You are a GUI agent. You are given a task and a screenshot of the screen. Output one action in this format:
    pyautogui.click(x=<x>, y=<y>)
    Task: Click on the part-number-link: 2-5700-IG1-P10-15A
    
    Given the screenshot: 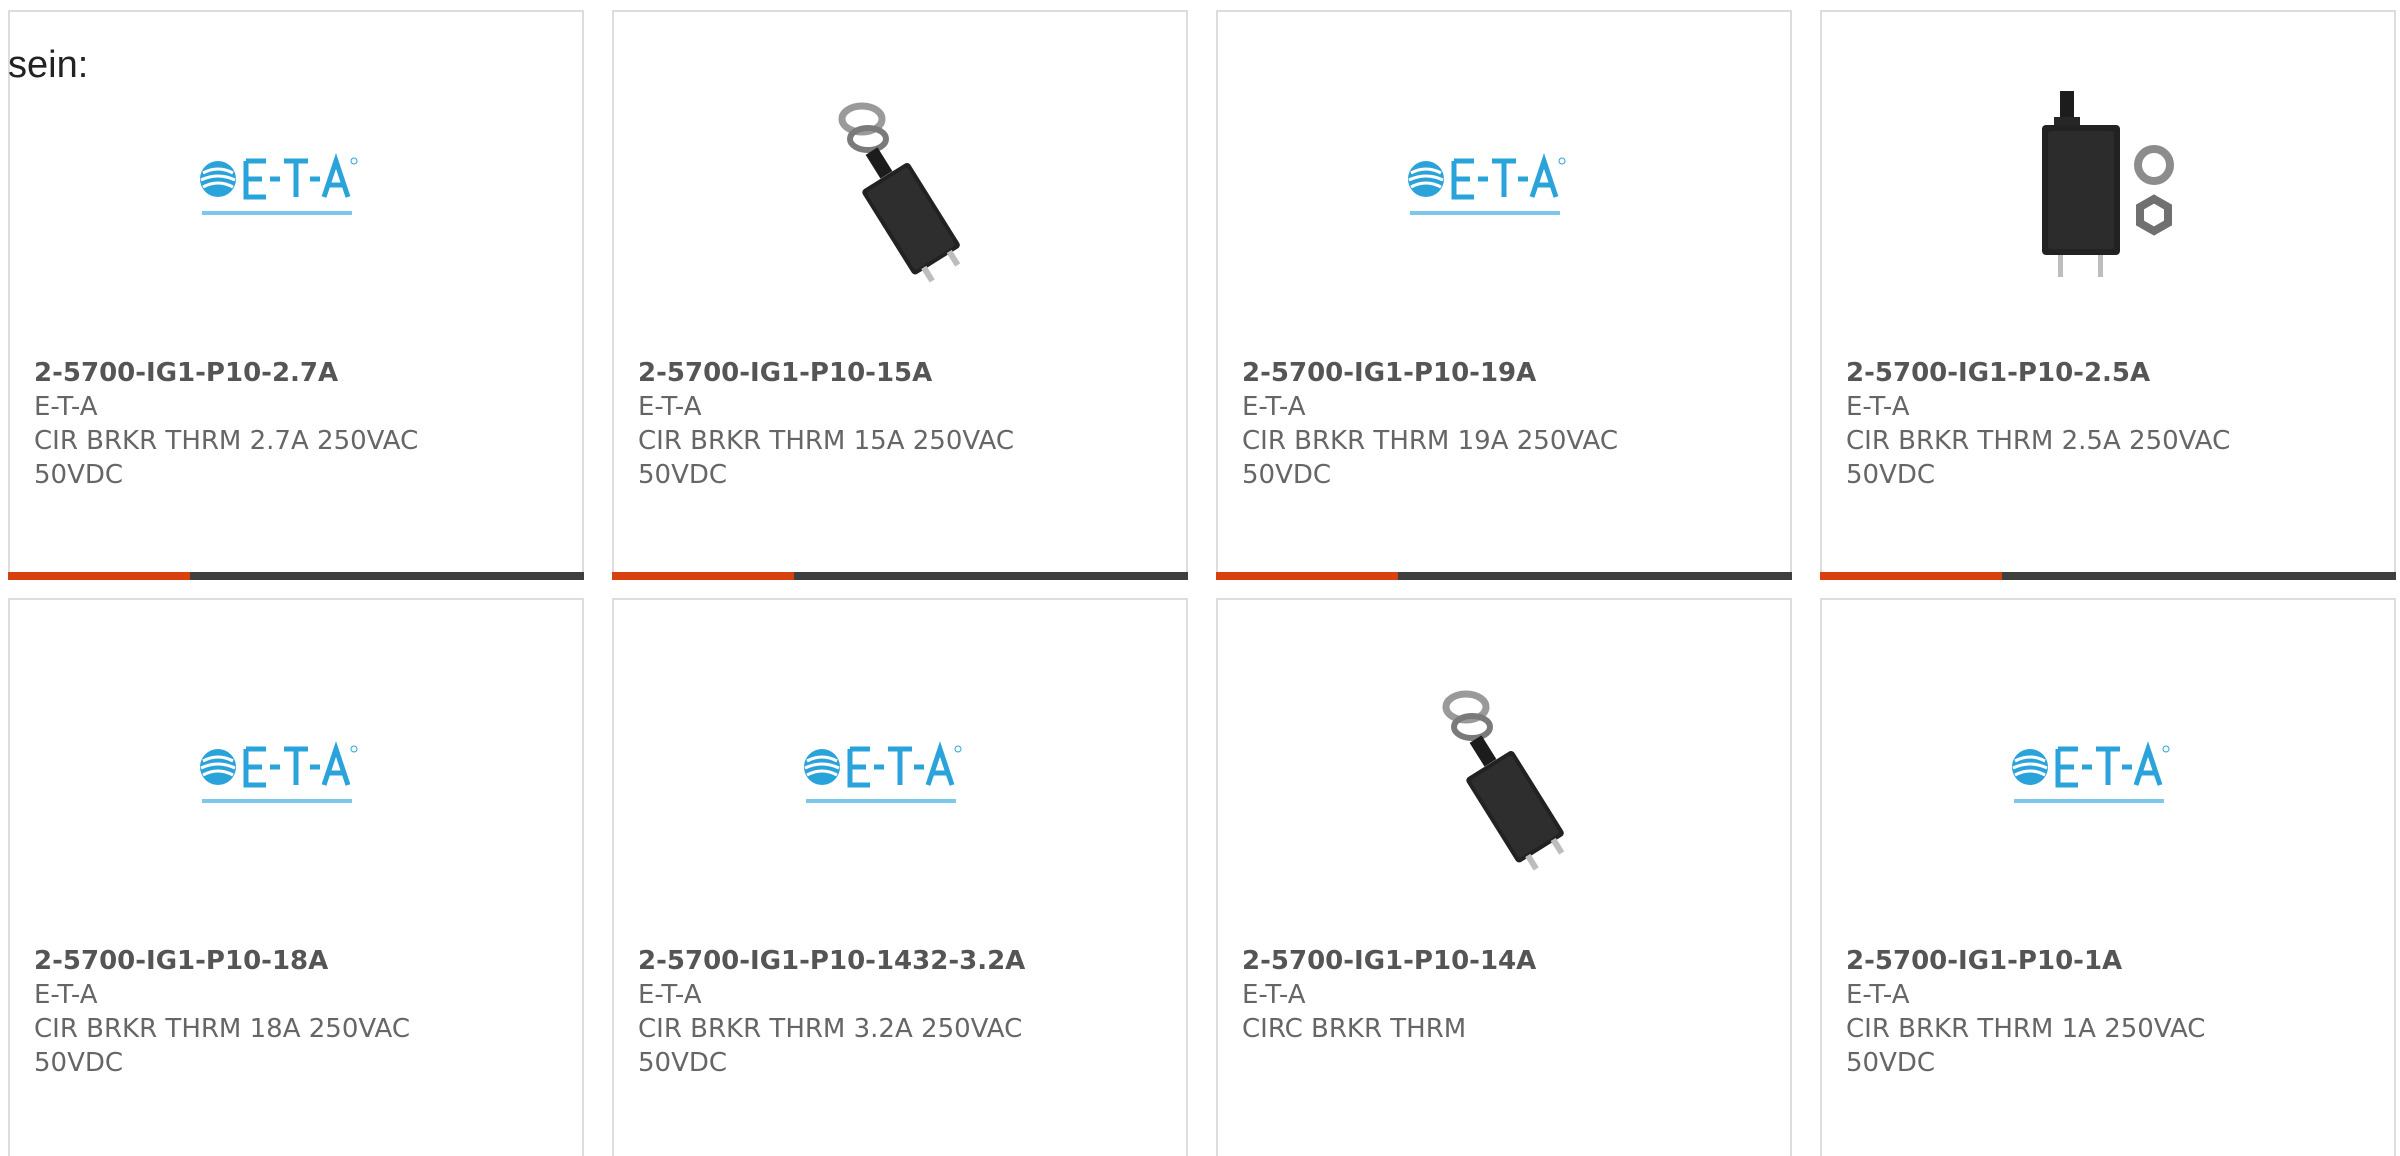 What is the action you would take?
    pyautogui.click(x=902, y=373)
    